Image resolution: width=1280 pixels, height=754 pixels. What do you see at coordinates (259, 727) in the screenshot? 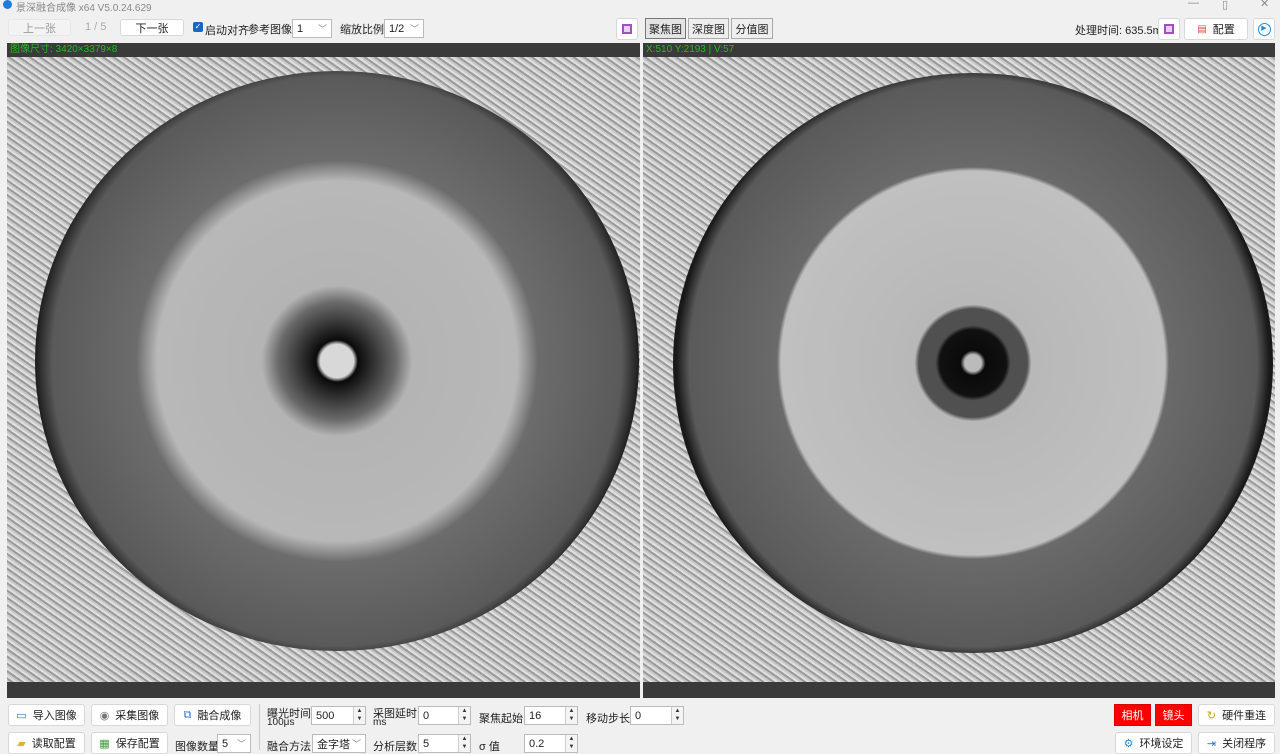
I see `divider` at bounding box center [259, 727].